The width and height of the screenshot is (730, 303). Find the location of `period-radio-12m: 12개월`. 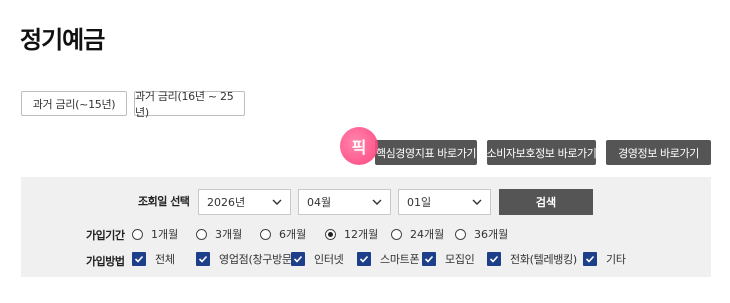

period-radio-12m: 12개월 is located at coordinates (352, 234).